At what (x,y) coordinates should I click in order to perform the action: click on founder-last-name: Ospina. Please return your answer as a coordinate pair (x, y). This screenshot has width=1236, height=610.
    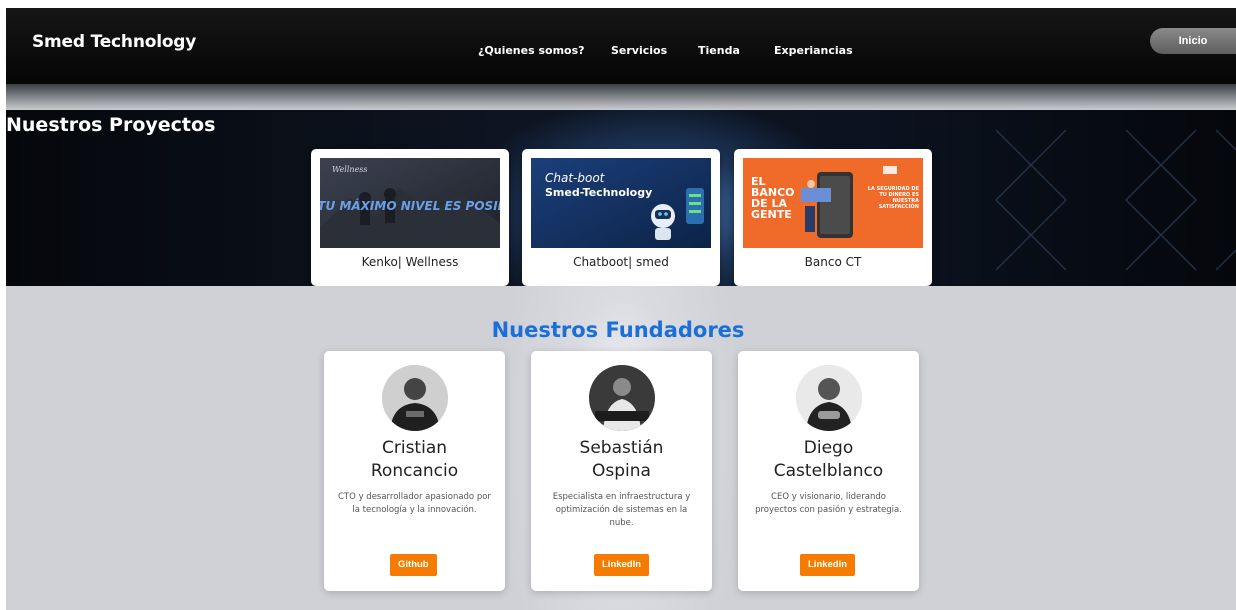
    Looking at the image, I should click on (621, 471).